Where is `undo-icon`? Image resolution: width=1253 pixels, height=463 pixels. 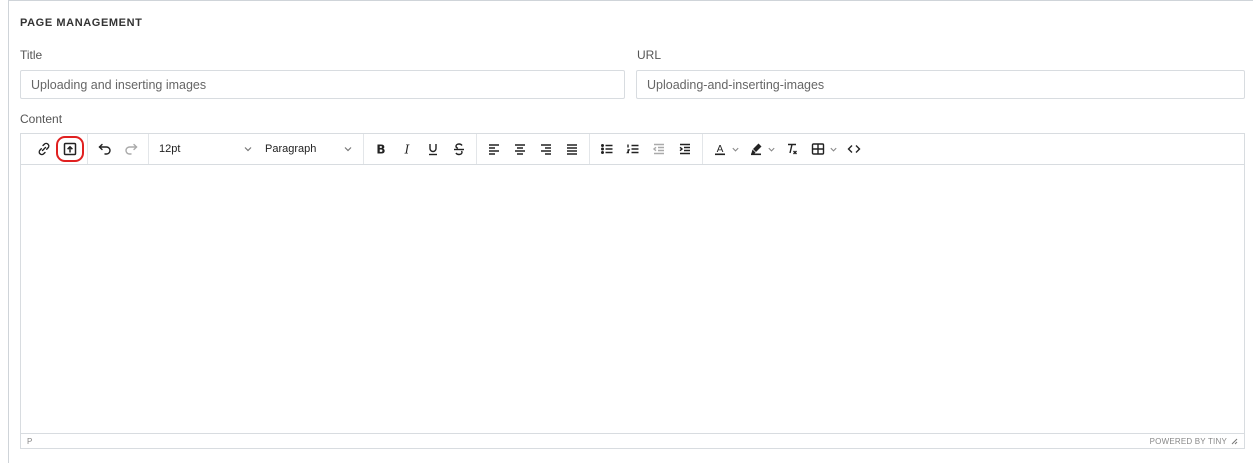
undo-icon is located at coordinates (104, 149).